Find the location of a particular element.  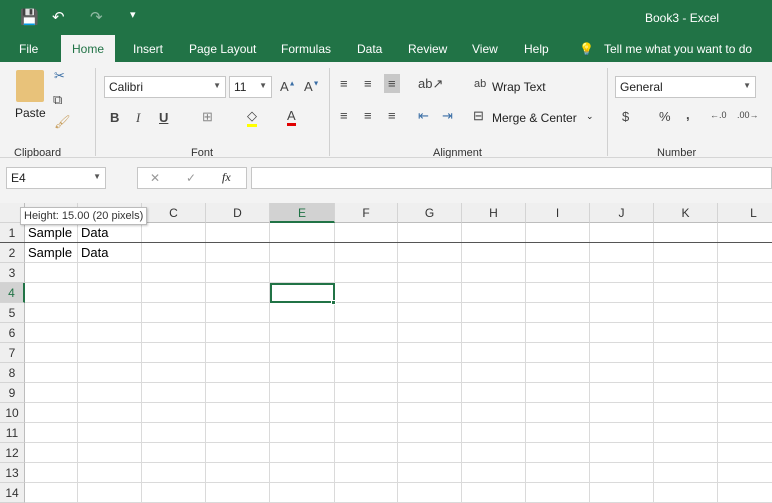

column-header-K: K is located at coordinates (686, 213).